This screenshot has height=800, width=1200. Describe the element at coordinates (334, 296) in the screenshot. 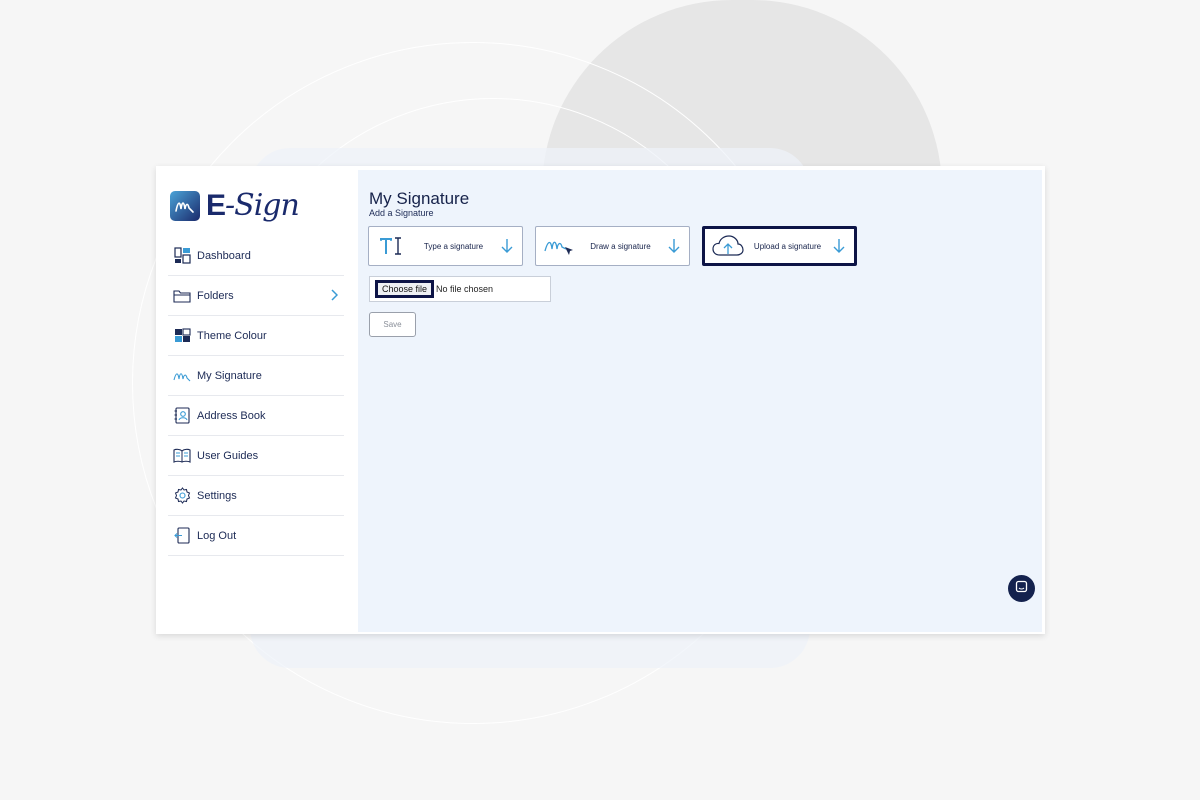

I see `chevron-right-icon` at that location.